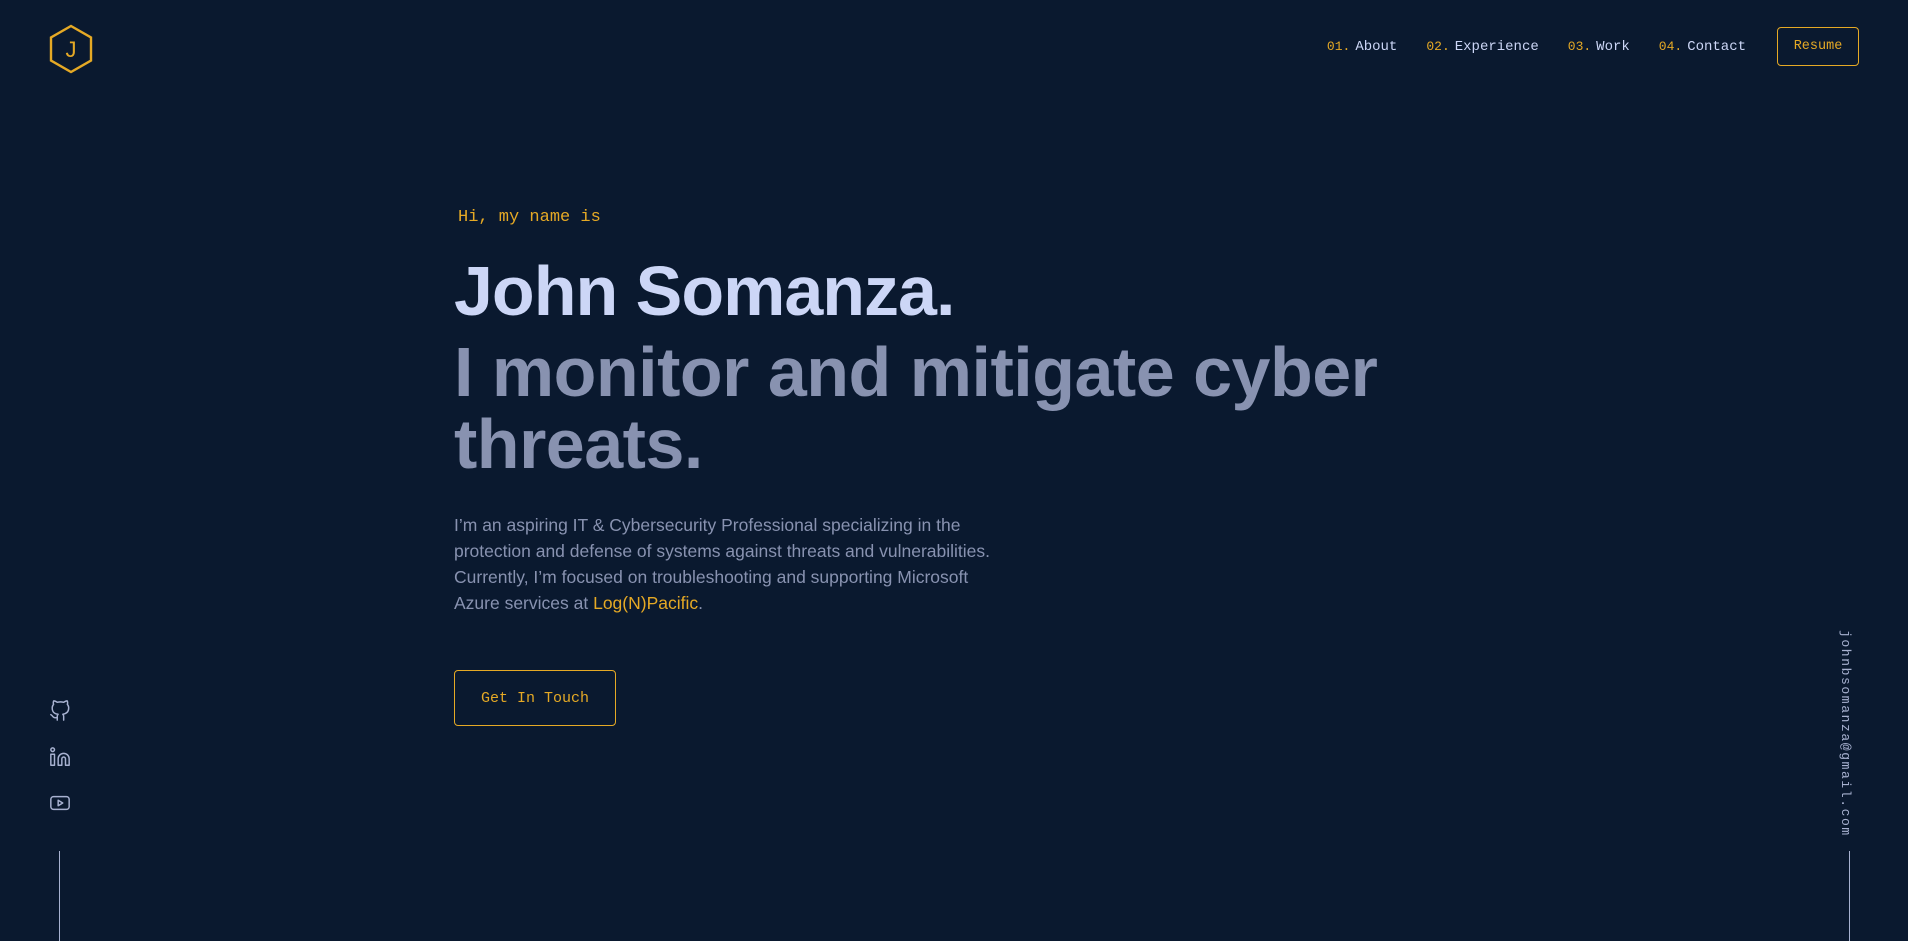 The width and height of the screenshot is (1908, 941). Describe the element at coordinates (529, 217) in the screenshot. I see `hero-greeting: Hi, my name is` at that location.